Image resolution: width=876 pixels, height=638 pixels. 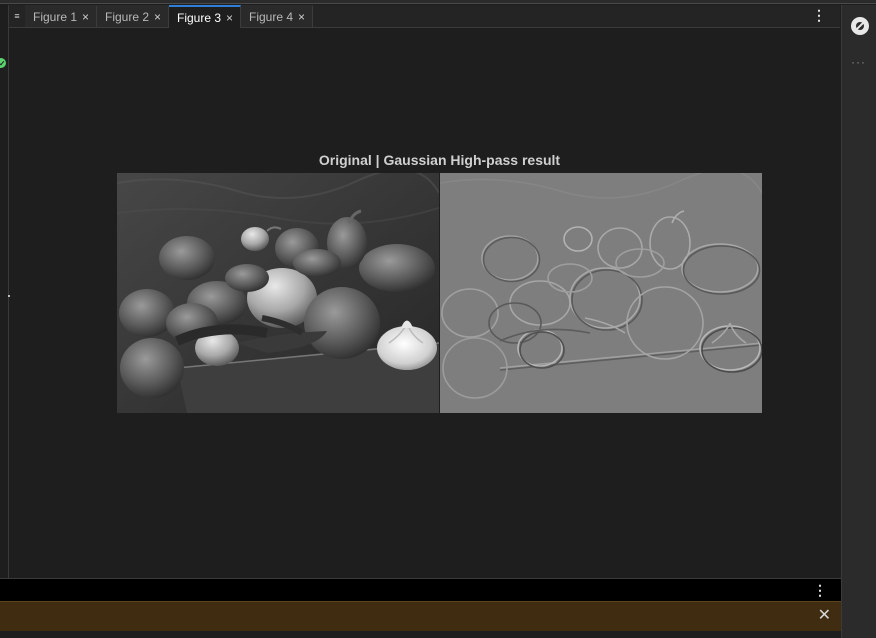 What do you see at coordinates (860, 26) in the screenshot?
I see `pin-icon` at bounding box center [860, 26].